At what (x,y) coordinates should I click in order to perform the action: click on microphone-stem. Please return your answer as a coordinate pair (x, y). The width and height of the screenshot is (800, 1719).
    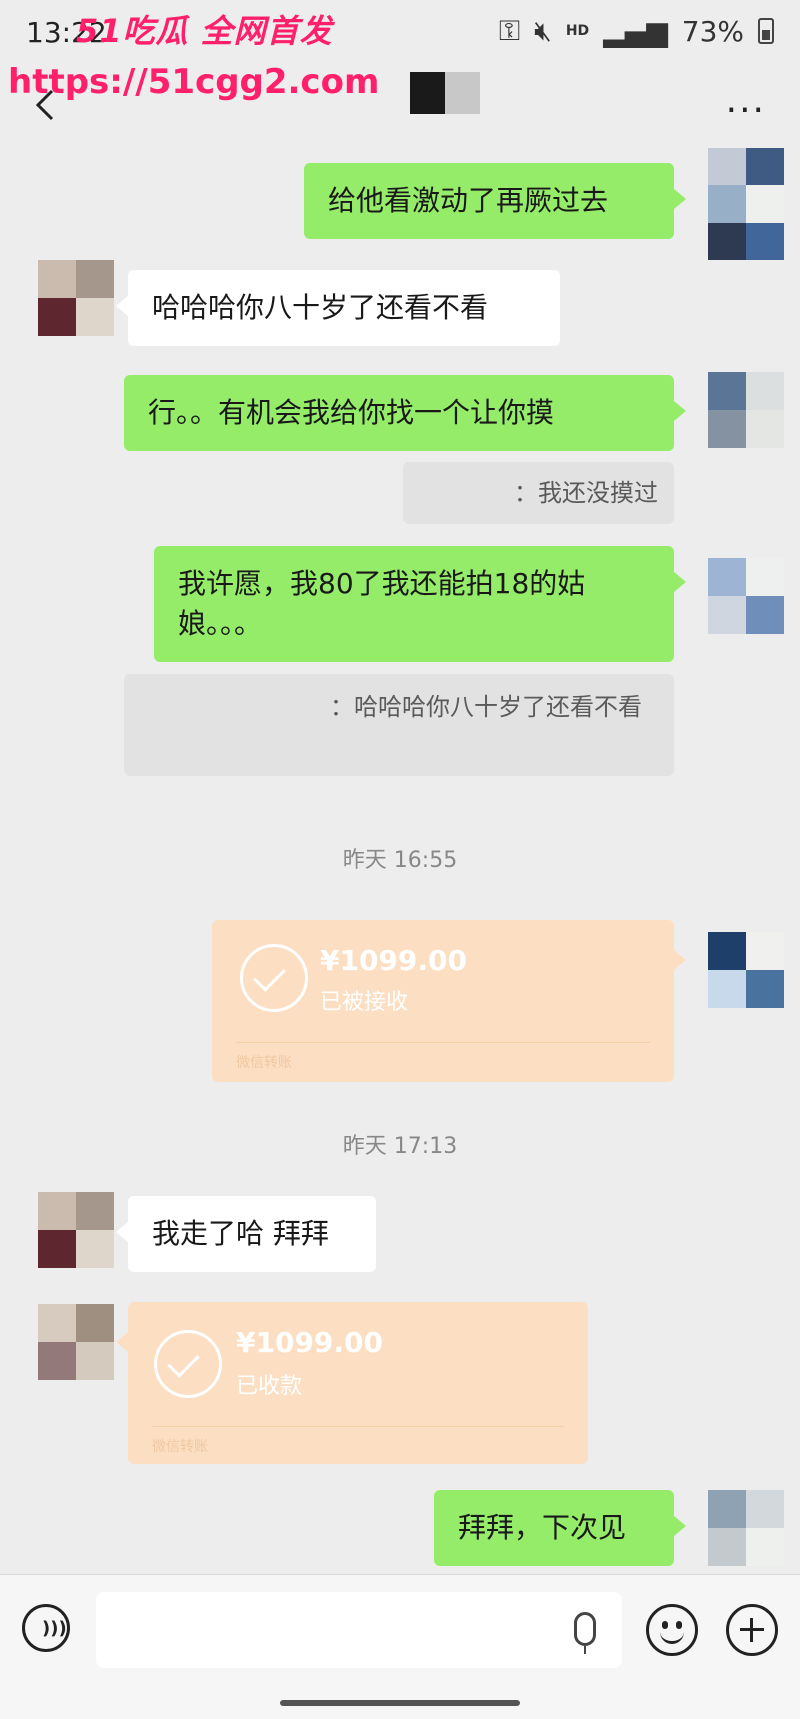
    Looking at the image, I should click on (585, 1650).